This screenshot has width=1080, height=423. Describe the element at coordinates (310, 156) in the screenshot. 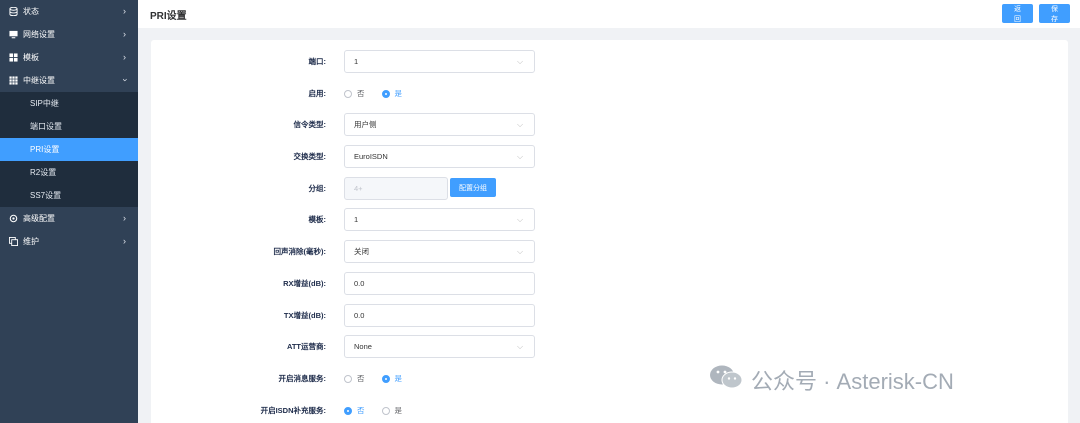

I see `switch-type-label: 交换类型:` at that location.